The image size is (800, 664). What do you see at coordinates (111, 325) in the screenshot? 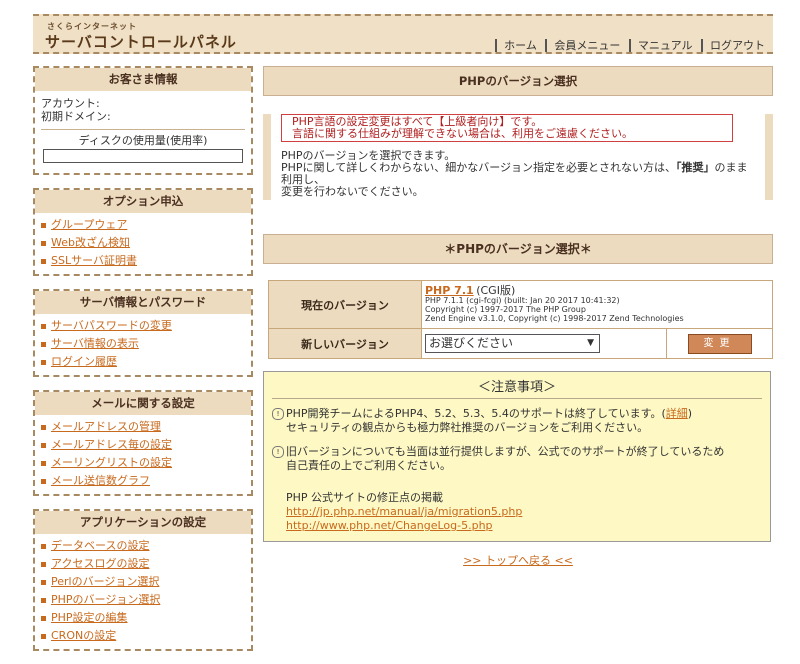
I see `sidebar-link: サーバパスワードの変更` at bounding box center [111, 325].